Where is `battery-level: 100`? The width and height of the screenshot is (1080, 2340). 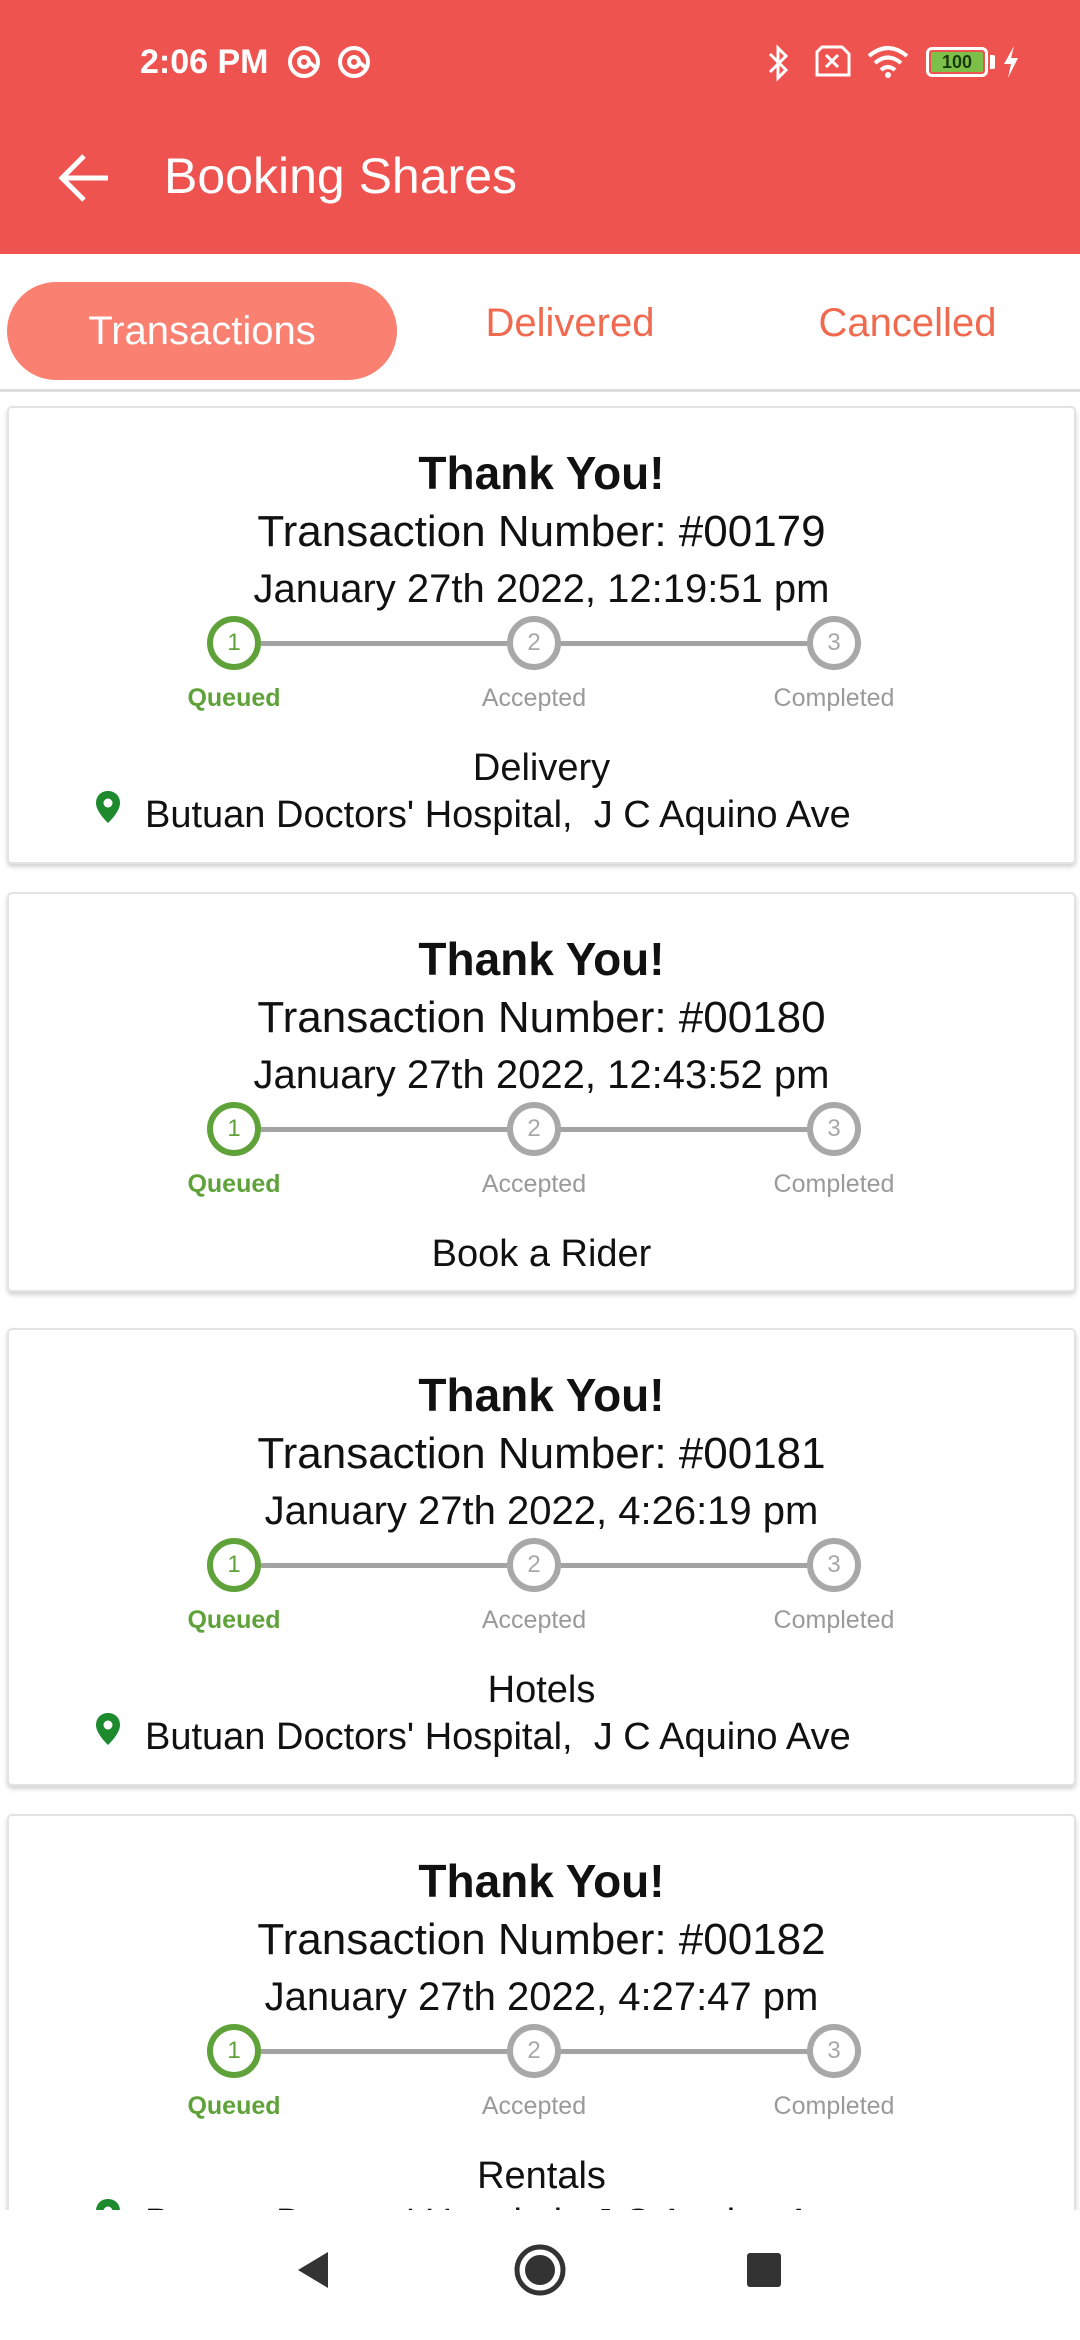
battery-level: 100 is located at coordinates (957, 62).